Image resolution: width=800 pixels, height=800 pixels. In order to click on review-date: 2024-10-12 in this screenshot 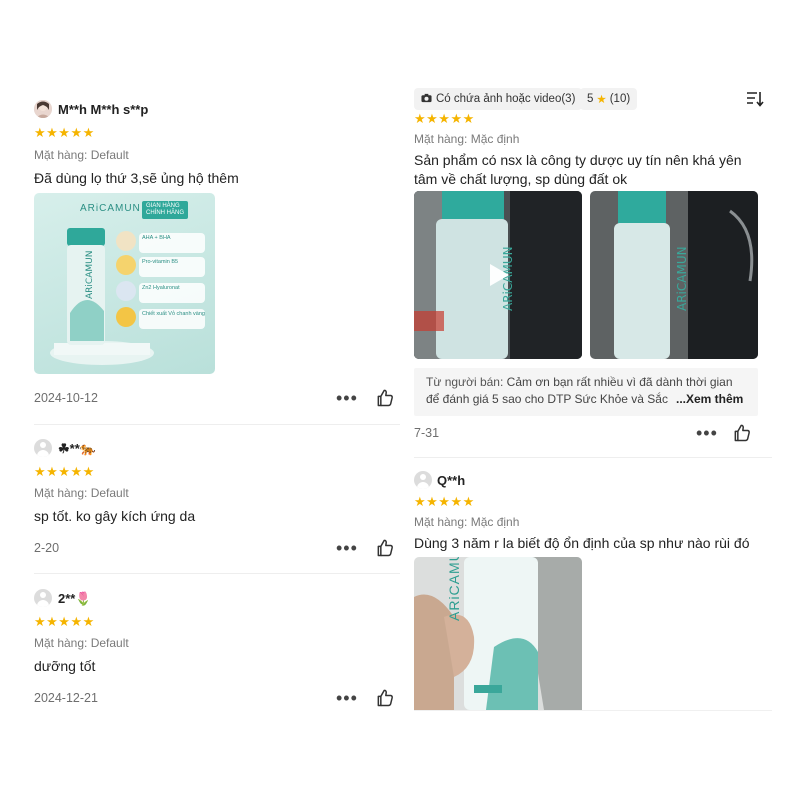, I will do `click(66, 398)`.